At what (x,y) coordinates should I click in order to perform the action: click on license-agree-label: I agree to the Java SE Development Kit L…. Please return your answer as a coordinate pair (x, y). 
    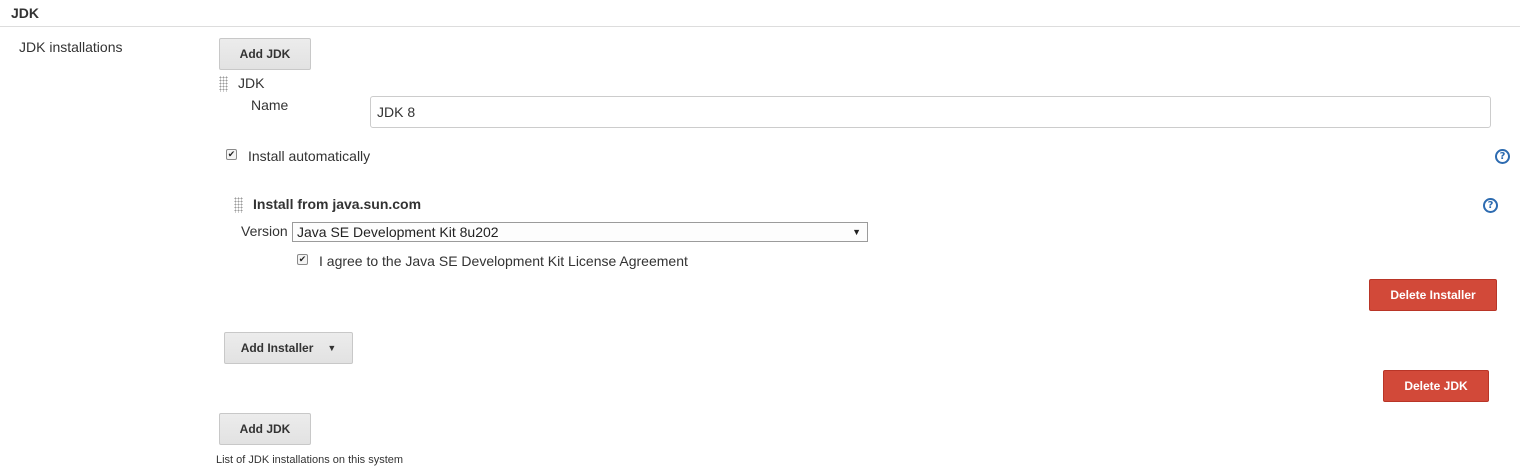
    Looking at the image, I should click on (503, 261).